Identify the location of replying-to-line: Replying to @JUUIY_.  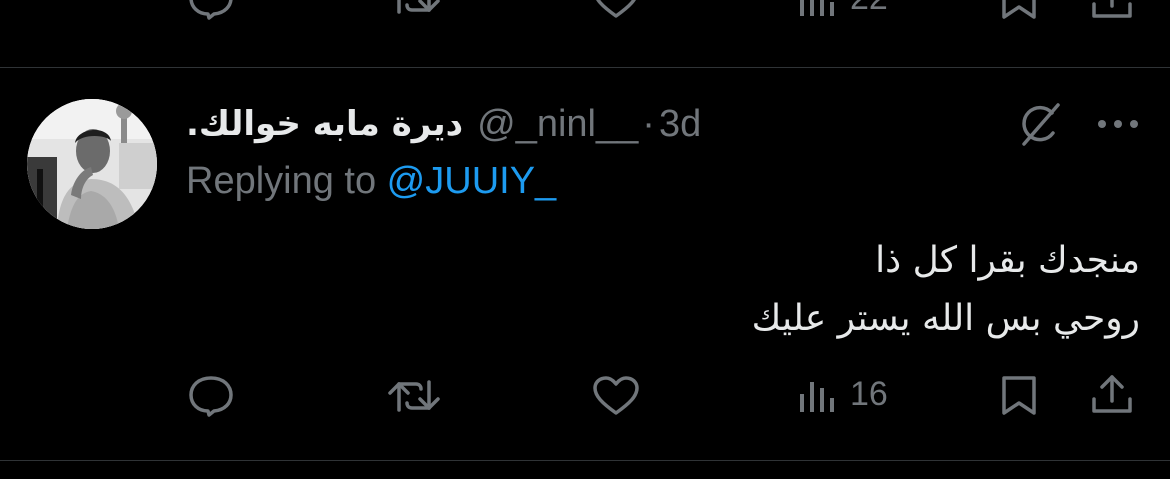
(371, 181).